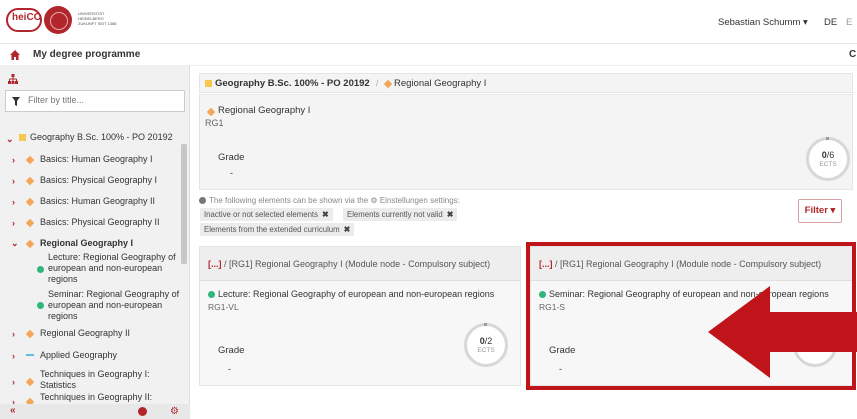 The width and height of the screenshot is (857, 419). What do you see at coordinates (96, 397) in the screenshot?
I see `tree-item-module: Techniques in Geography II:` at bounding box center [96, 397].